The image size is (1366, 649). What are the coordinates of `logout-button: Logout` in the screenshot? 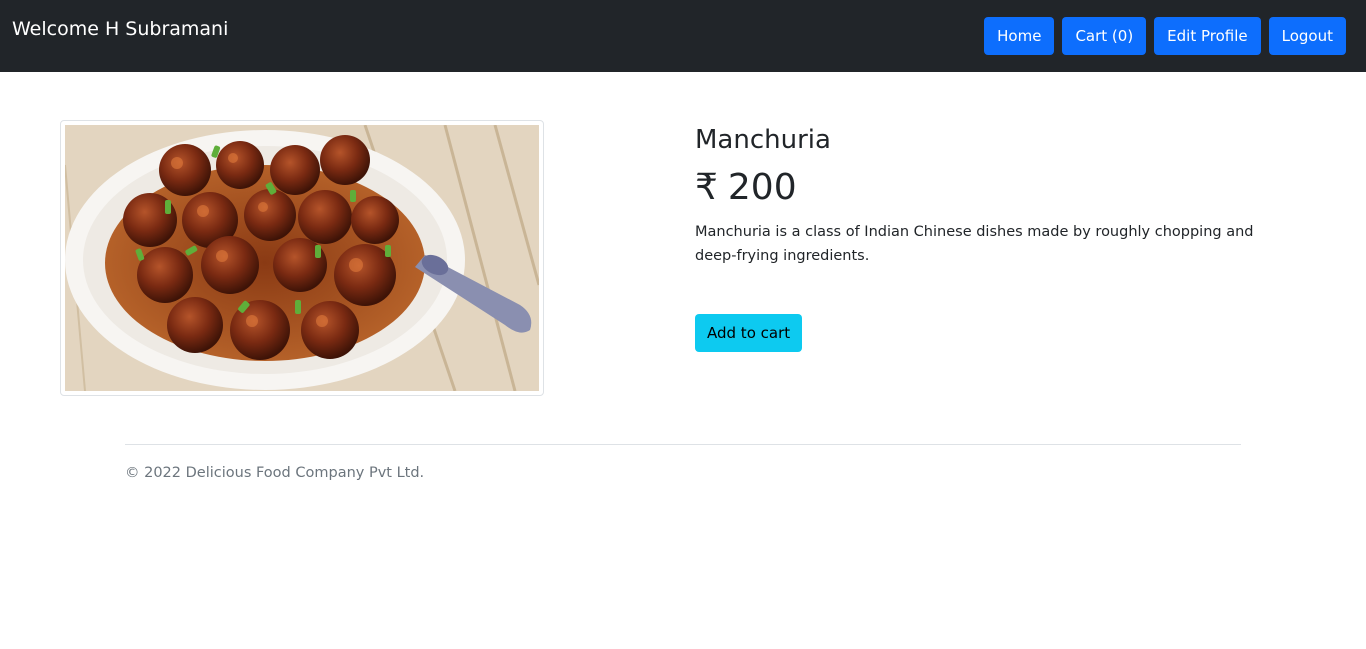 It's located at (1307, 36).